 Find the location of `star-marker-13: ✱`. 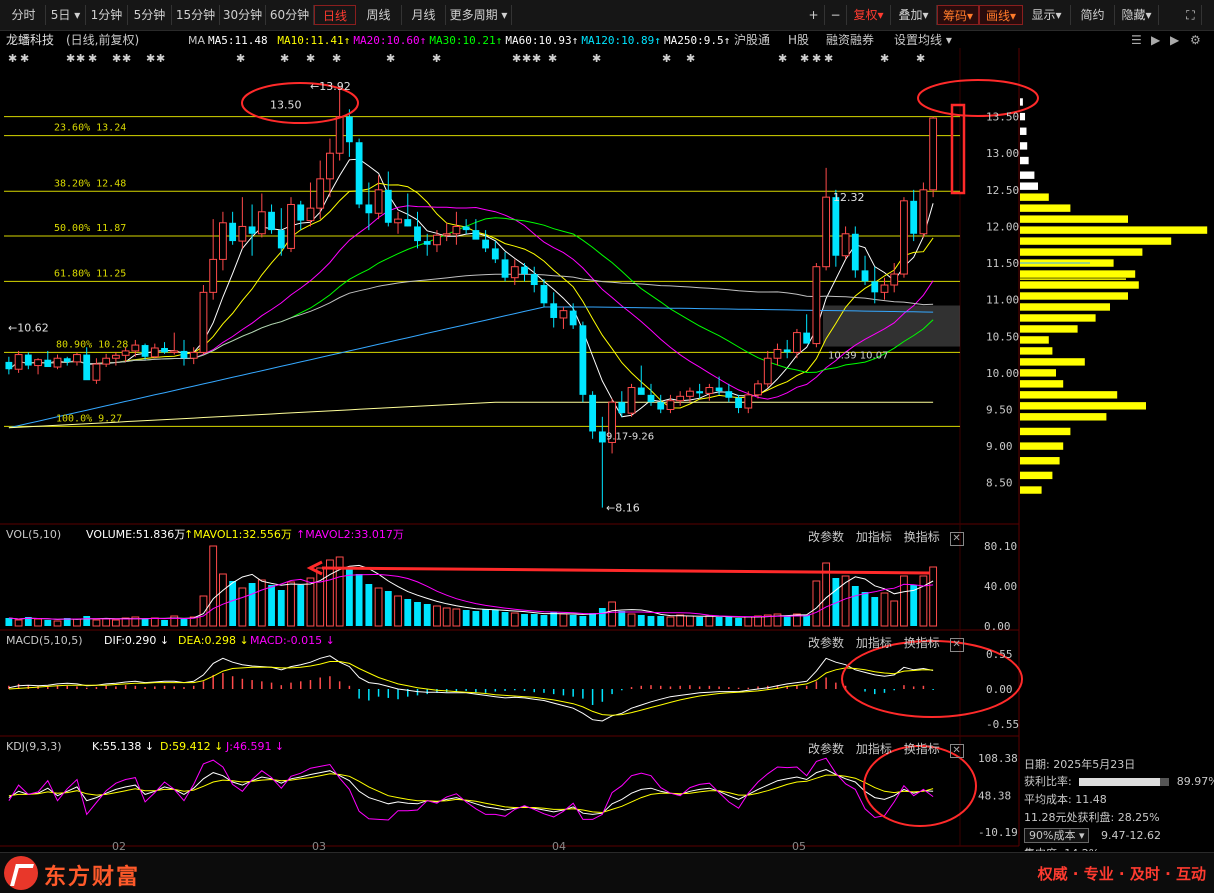

star-marker-13: ✱ is located at coordinates (390, 58).